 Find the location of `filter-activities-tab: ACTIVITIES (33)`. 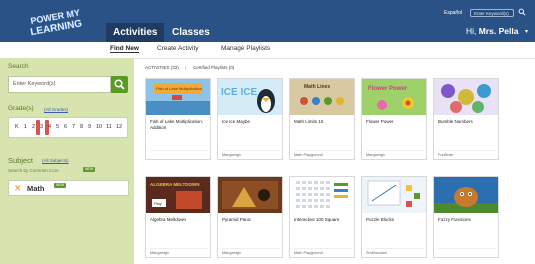

filter-activities-tab: ACTIVITIES (33) is located at coordinates (162, 67).